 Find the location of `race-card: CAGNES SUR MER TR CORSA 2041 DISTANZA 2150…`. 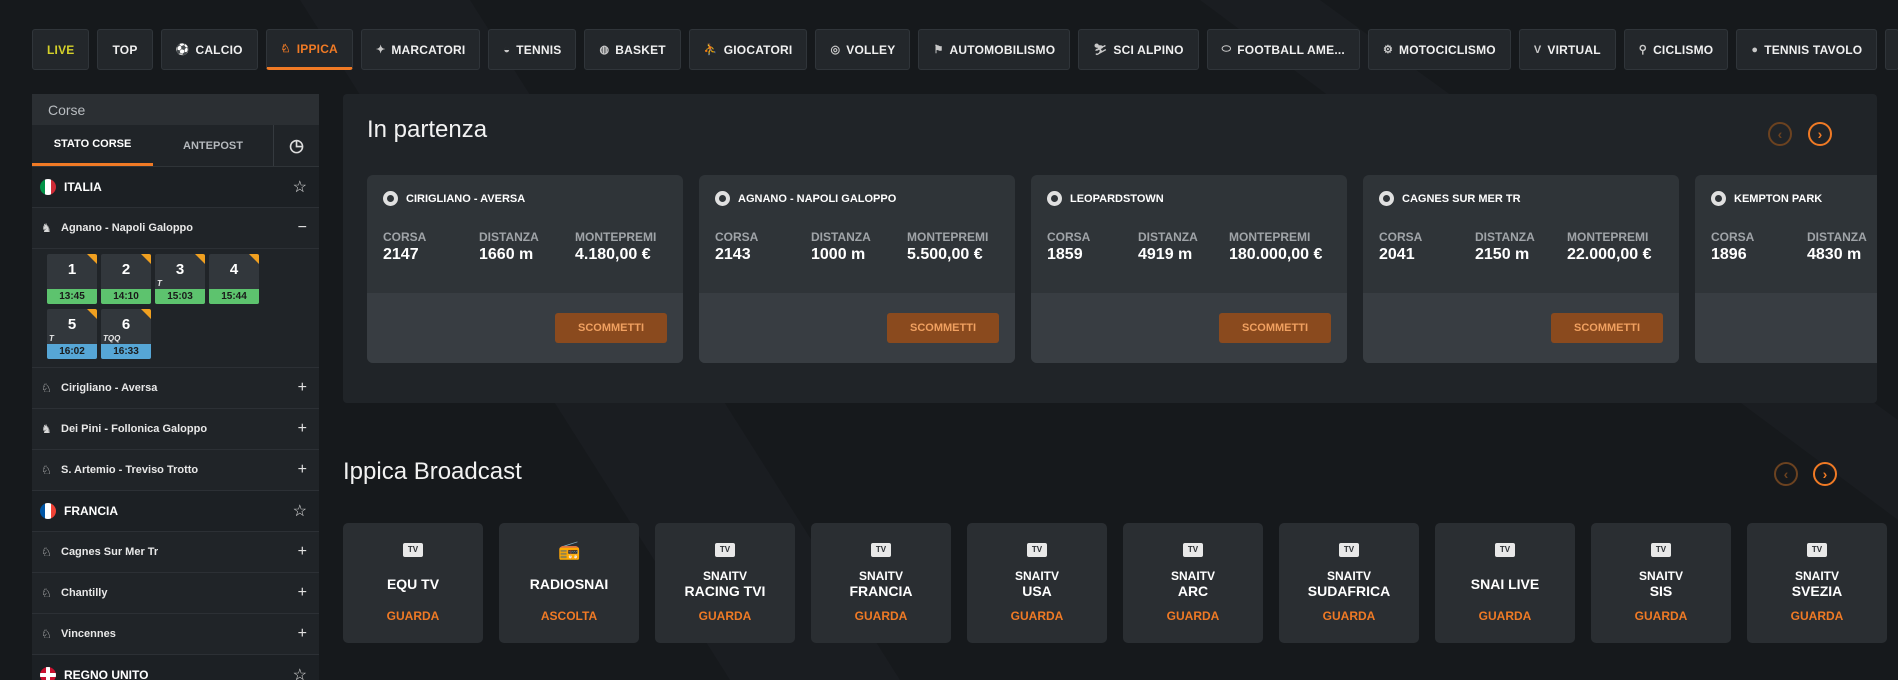

race-card: CAGNES SUR MER TR CORSA 2041 DISTANZA 2150… is located at coordinates (1521, 269).